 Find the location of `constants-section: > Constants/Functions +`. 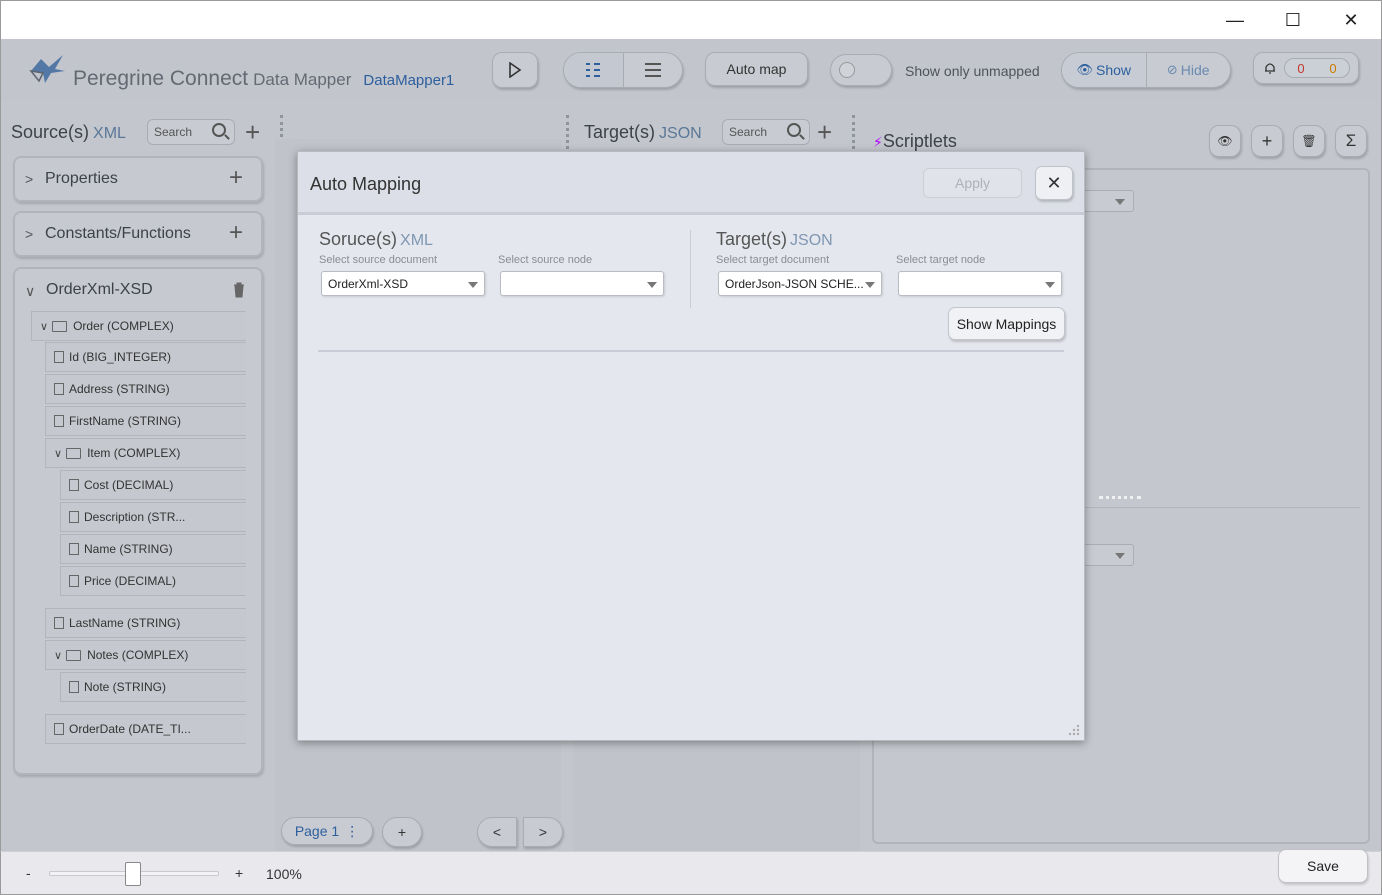

constants-section: > Constants/Functions + is located at coordinates (138, 234).